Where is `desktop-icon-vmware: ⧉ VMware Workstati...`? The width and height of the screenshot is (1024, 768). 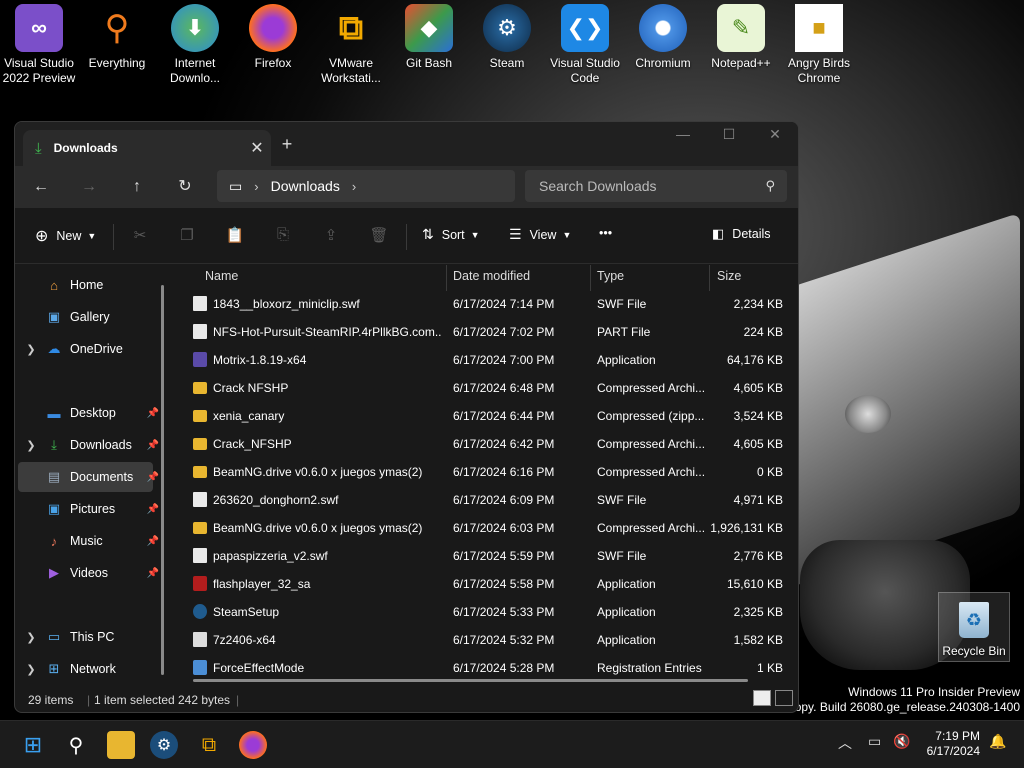
desktop-icon-vmware: ⧉ VMware Workstati... is located at coordinates (351, 45).